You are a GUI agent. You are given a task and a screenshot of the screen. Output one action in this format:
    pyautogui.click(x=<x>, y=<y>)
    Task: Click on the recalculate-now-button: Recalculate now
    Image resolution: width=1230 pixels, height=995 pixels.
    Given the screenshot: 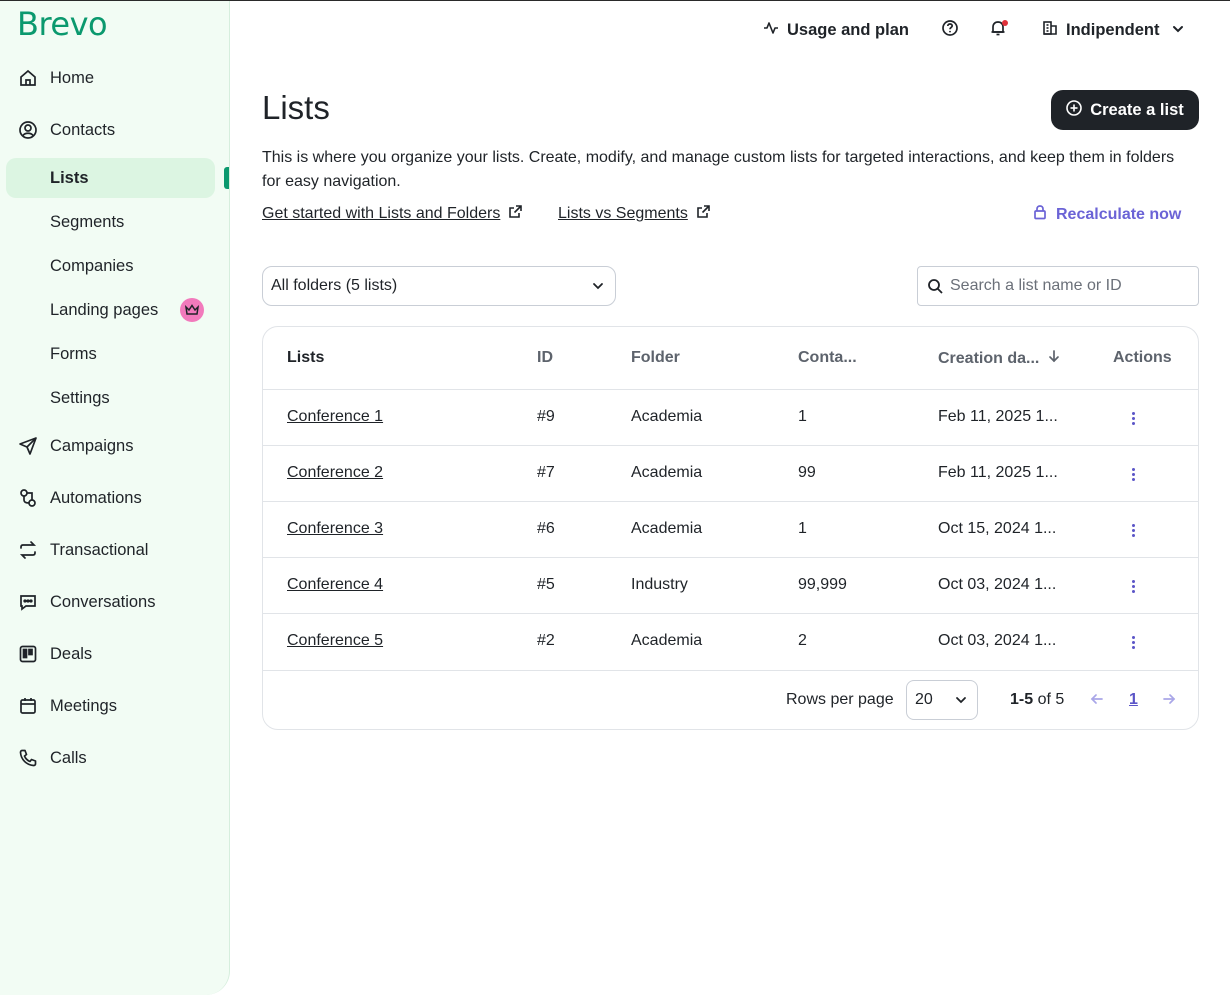 What is the action you would take?
    pyautogui.click(x=1106, y=214)
    